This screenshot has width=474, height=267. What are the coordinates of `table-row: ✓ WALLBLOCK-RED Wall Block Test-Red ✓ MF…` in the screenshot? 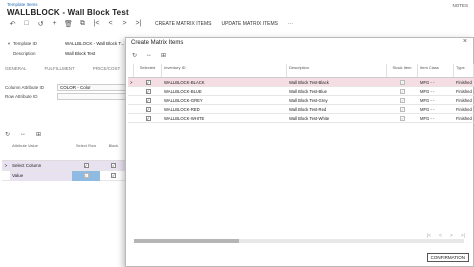 It's located at (301, 109).